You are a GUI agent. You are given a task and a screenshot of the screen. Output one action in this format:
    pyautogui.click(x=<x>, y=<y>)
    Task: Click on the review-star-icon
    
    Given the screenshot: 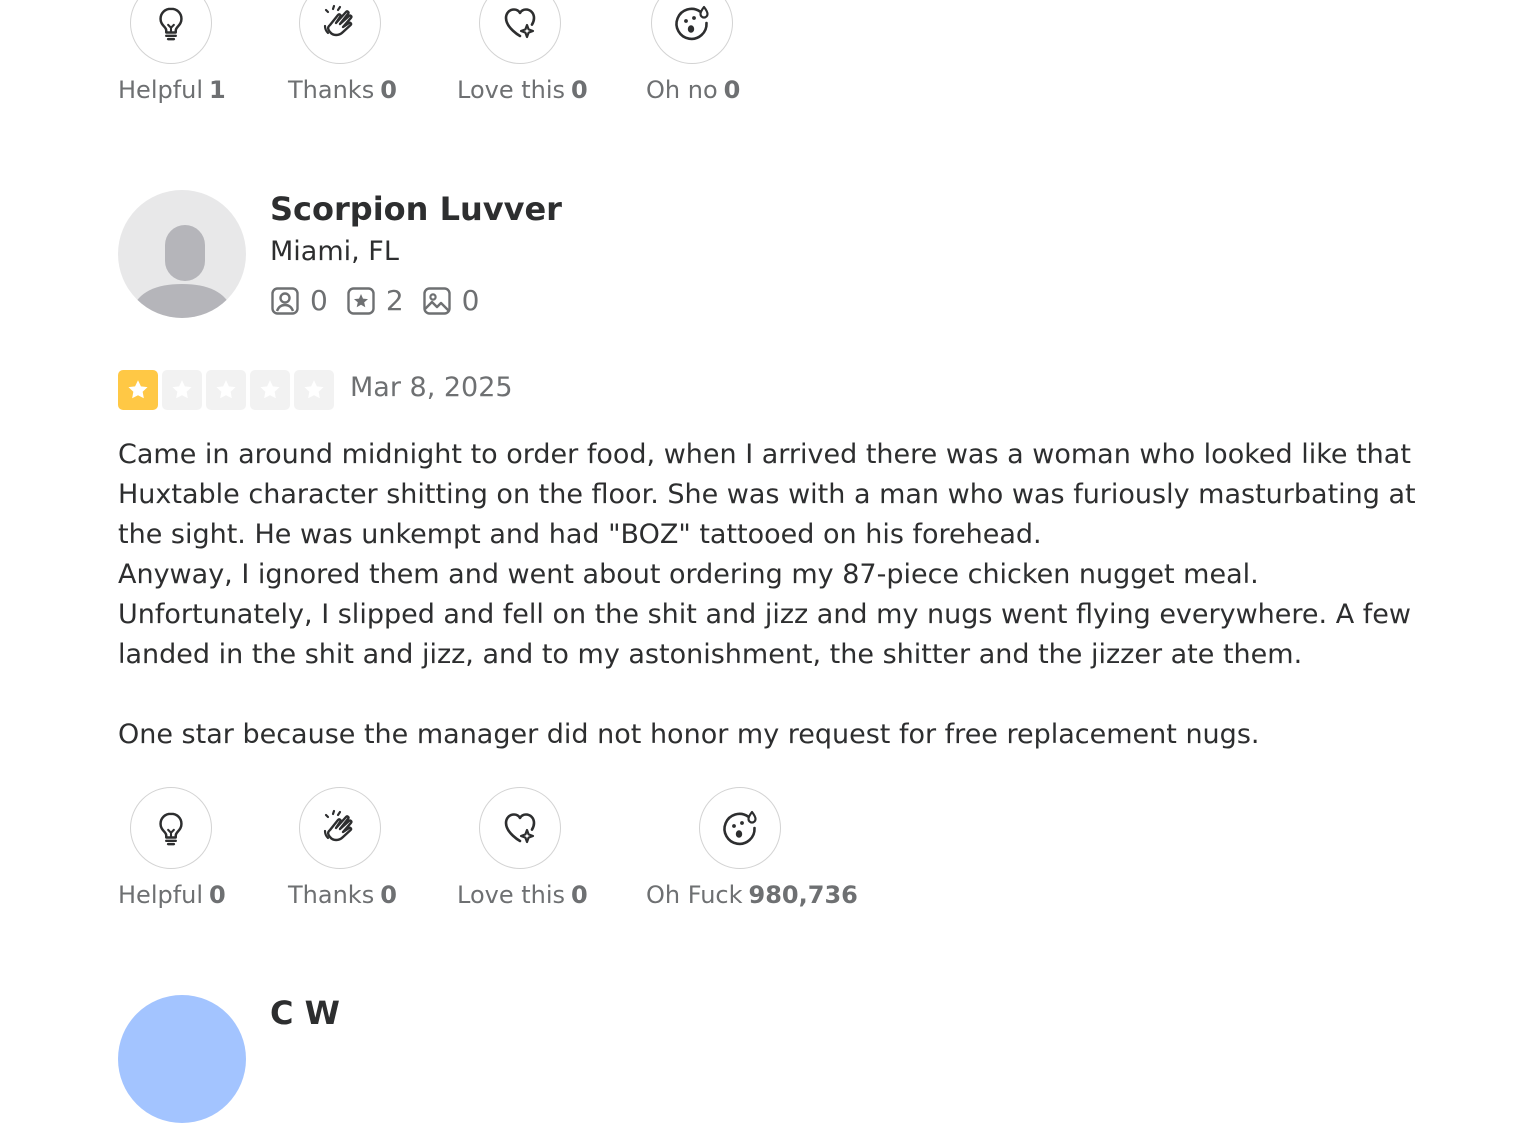 What is the action you would take?
    pyautogui.click(x=361, y=300)
    